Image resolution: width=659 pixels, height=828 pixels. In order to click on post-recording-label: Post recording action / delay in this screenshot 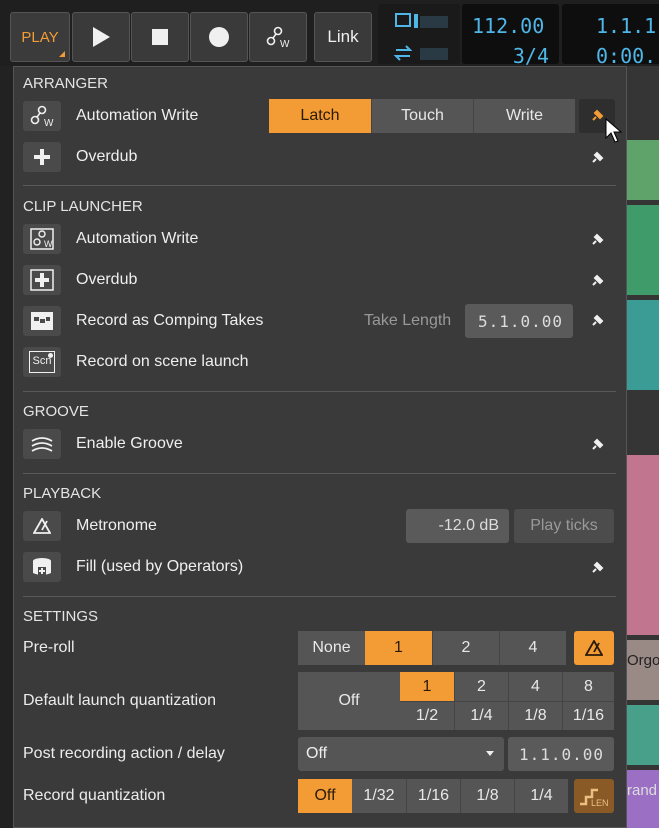, I will do `click(124, 753)`.